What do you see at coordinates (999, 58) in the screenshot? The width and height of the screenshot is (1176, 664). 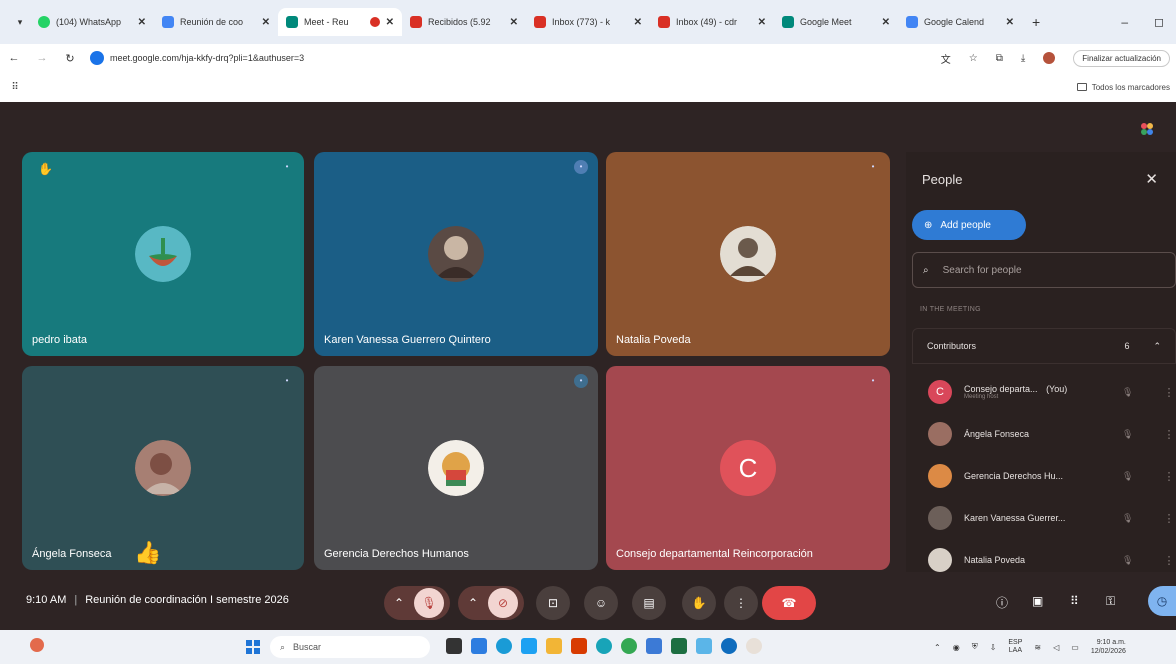 I see `extensions-icon: ⧉` at bounding box center [999, 58].